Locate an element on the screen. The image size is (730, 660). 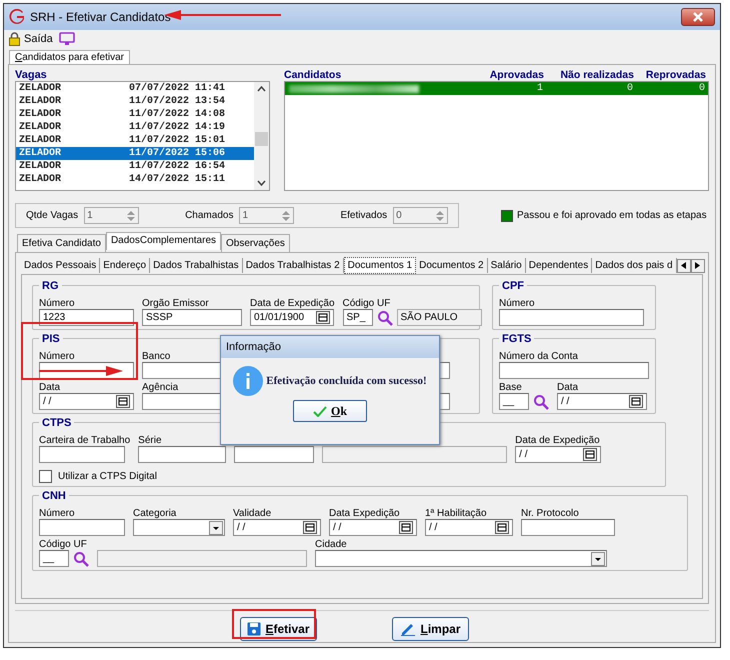
group-title: CTPS is located at coordinates (56, 423).